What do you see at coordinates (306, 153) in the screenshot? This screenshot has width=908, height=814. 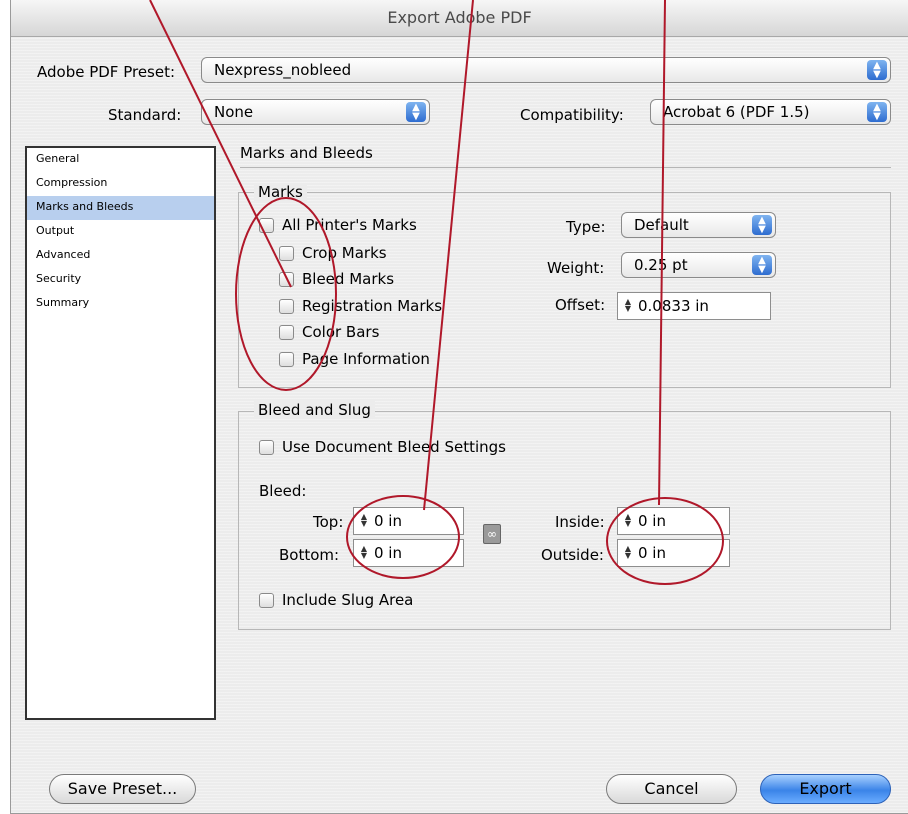 I see `panel-title: Marks and Bleeds` at bounding box center [306, 153].